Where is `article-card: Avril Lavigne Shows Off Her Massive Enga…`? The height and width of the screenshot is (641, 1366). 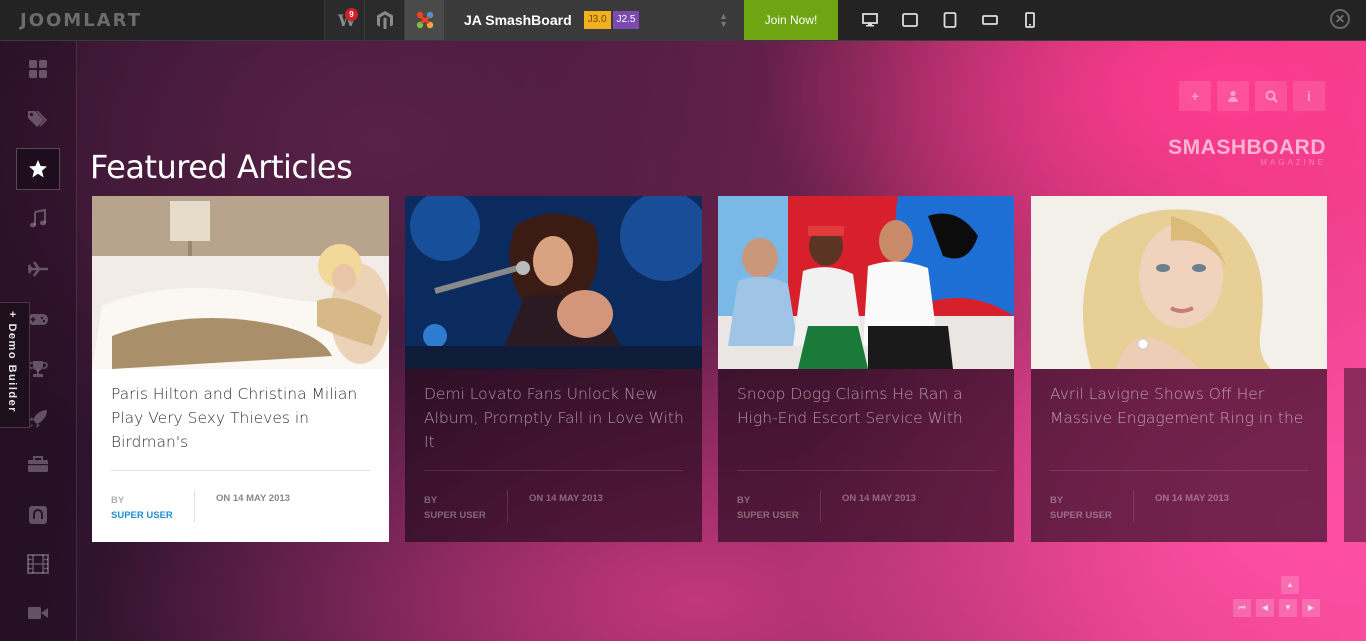
article-card: Avril Lavigne Shows Off Her Massive Enga… is located at coordinates (1179, 369).